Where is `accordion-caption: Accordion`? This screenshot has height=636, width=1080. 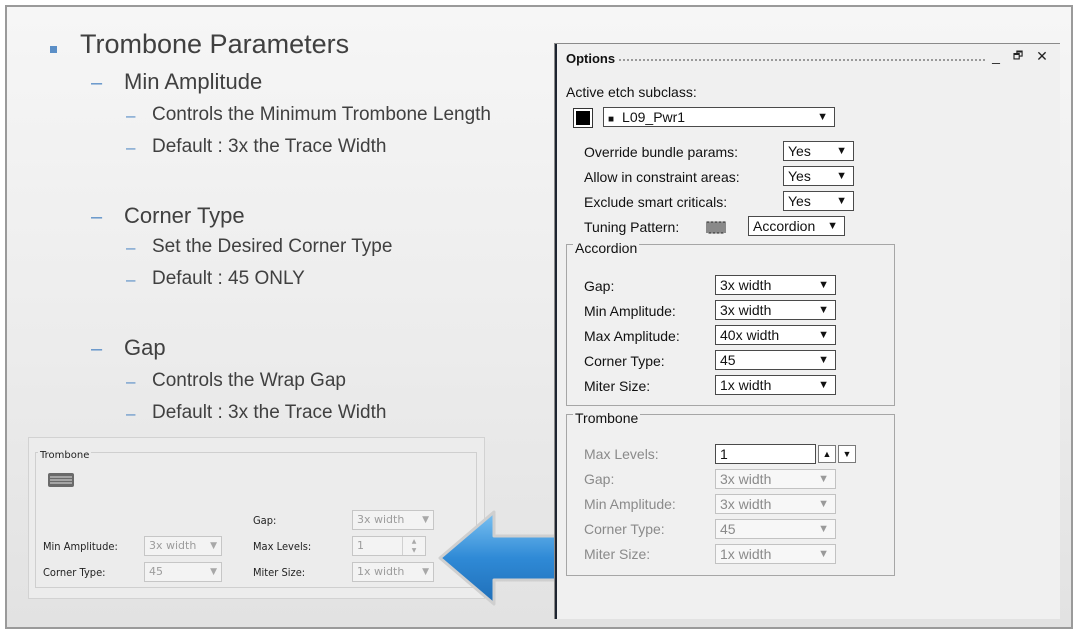
accordion-caption: Accordion is located at coordinates (606, 248).